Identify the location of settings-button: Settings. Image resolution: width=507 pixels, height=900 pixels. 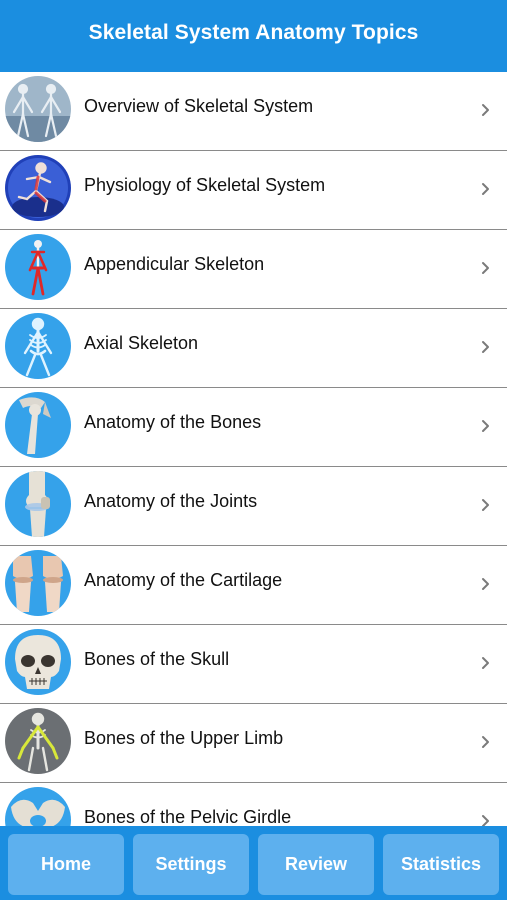
(191, 864).